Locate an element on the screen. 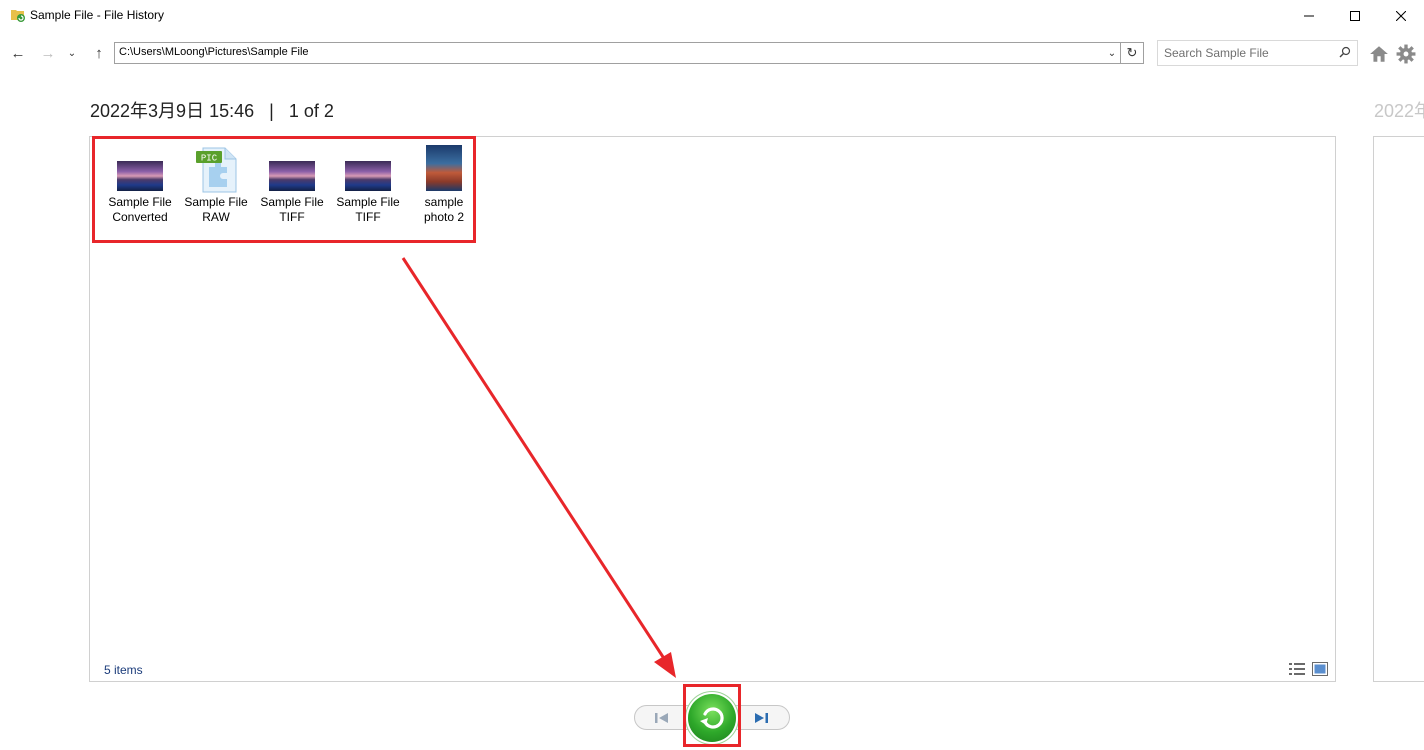 The image size is (1424, 750). maximize-icon is located at coordinates (1355, 16).